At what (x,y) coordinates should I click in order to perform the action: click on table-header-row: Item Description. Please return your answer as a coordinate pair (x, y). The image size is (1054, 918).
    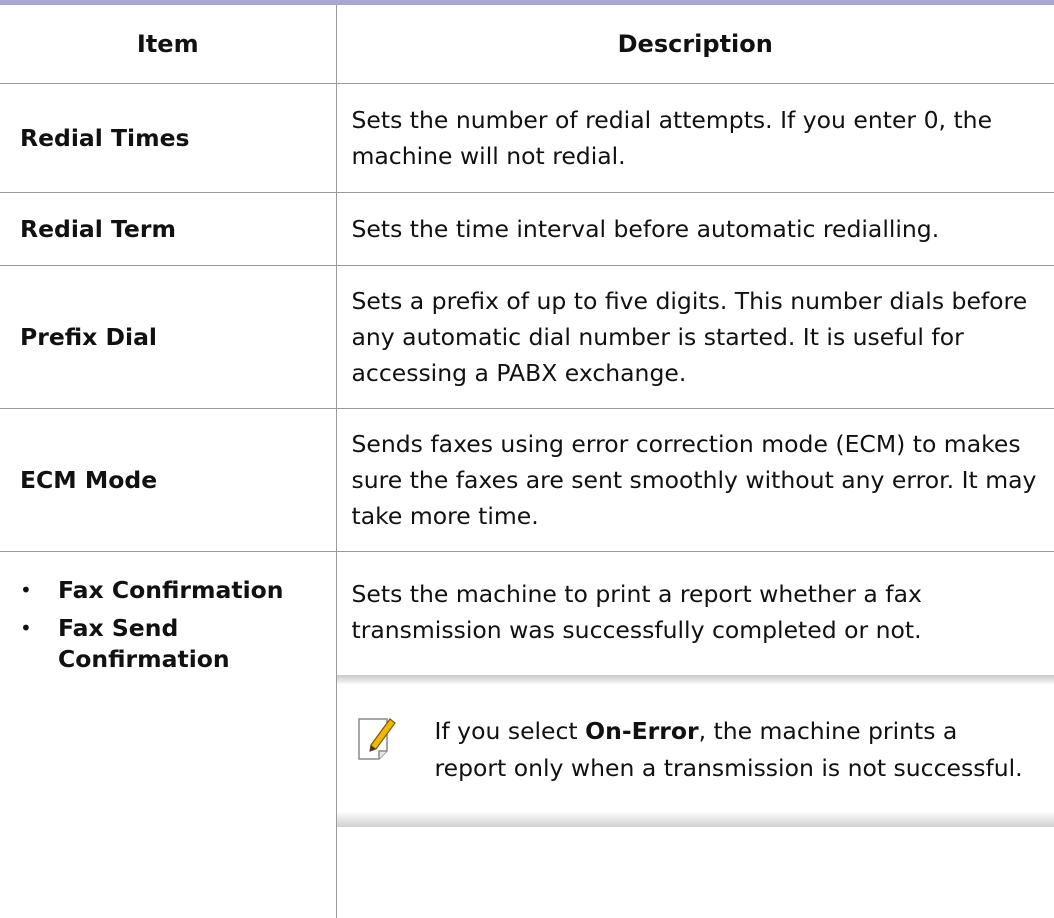
    Looking at the image, I should click on (527, 44).